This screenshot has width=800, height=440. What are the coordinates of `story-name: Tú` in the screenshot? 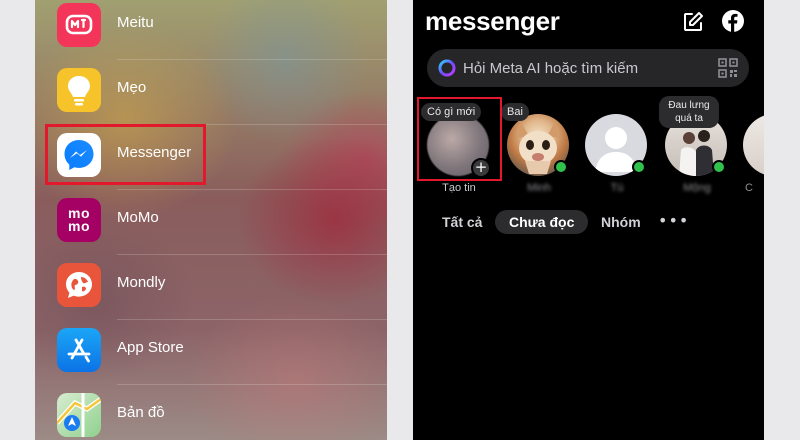 It's located at (617, 188).